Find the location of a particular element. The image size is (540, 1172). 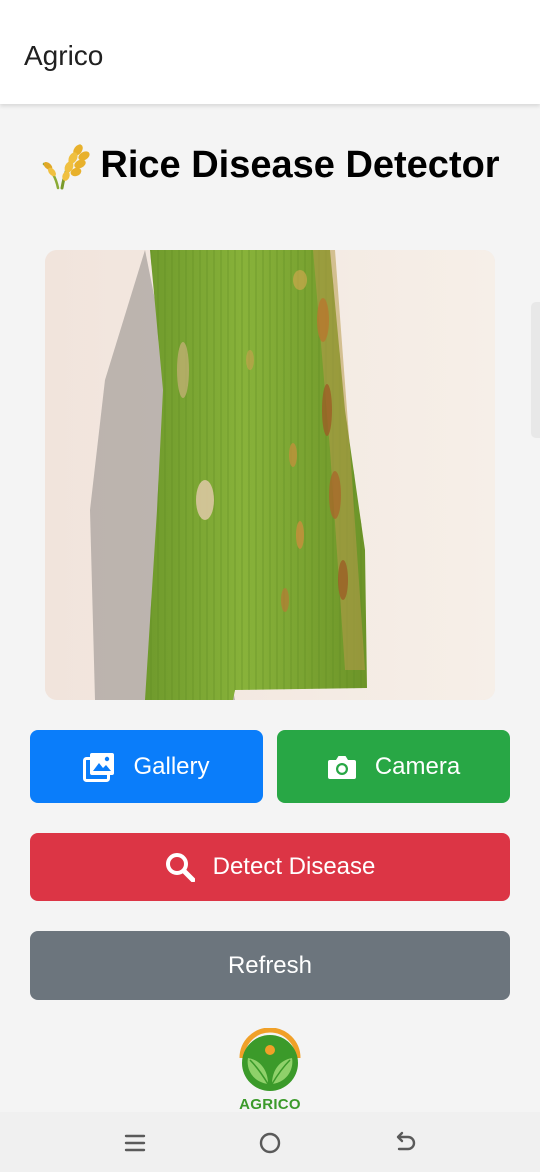

home-icon is located at coordinates (270, 1143).